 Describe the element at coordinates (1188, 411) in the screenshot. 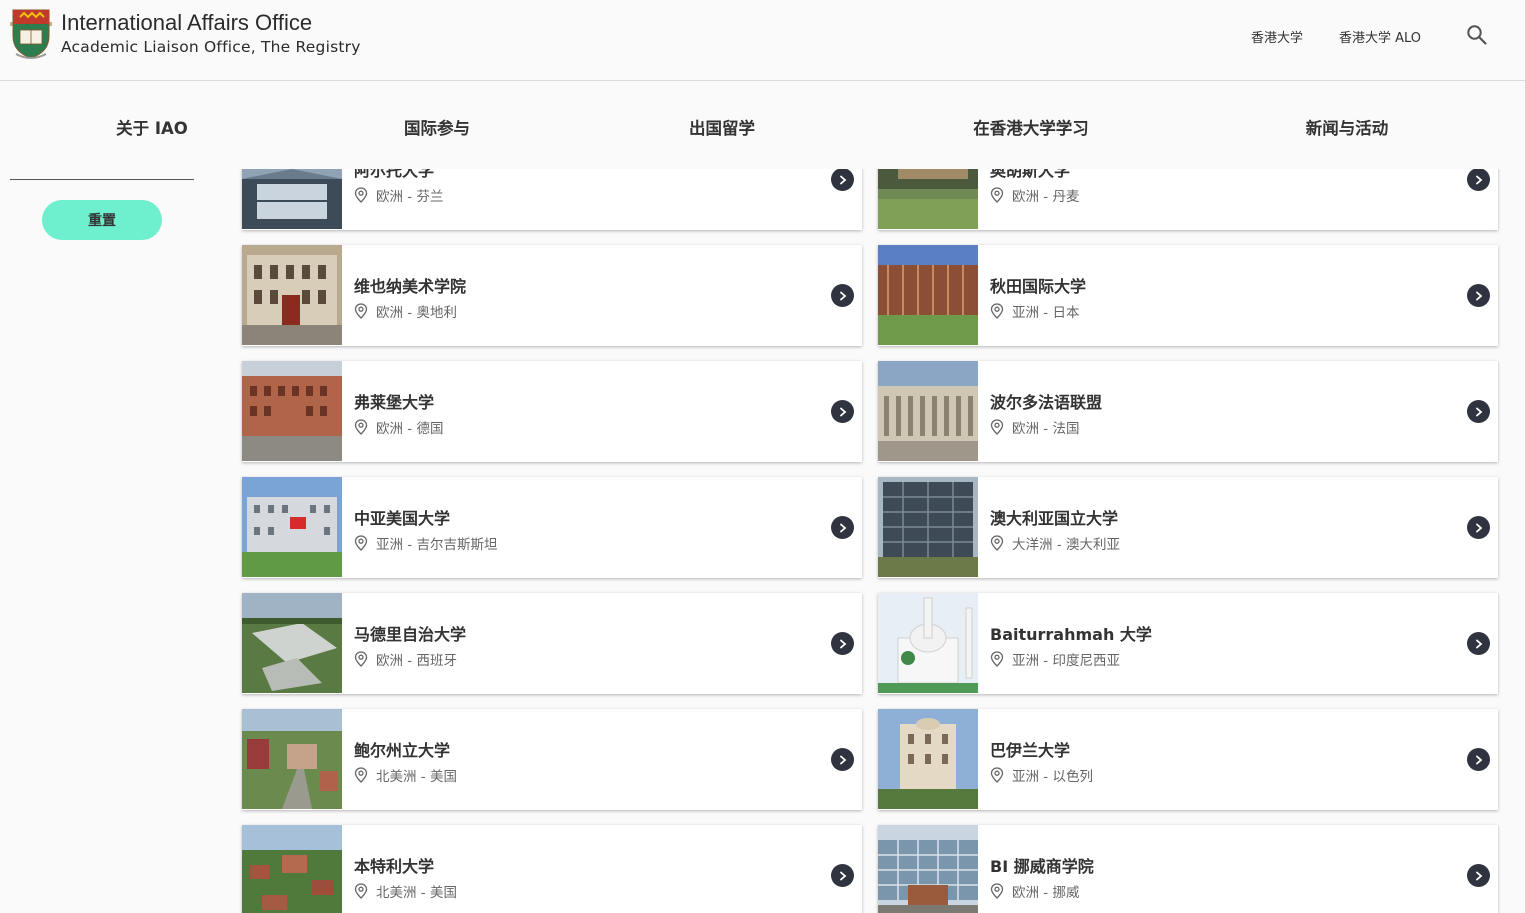

I see `list-item: 波尔多法语联盟 欧洲 - 法国` at that location.